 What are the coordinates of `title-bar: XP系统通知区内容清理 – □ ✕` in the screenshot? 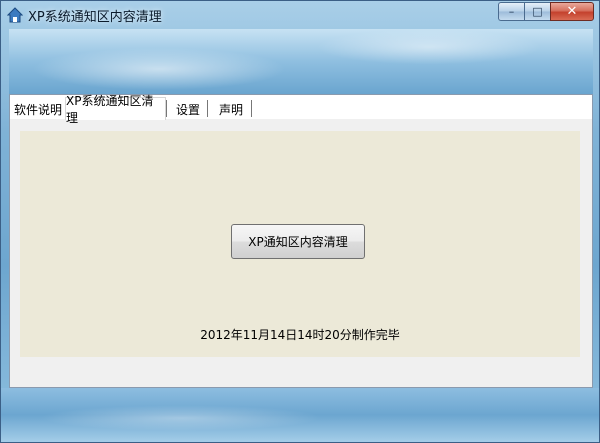 It's located at (300, 15).